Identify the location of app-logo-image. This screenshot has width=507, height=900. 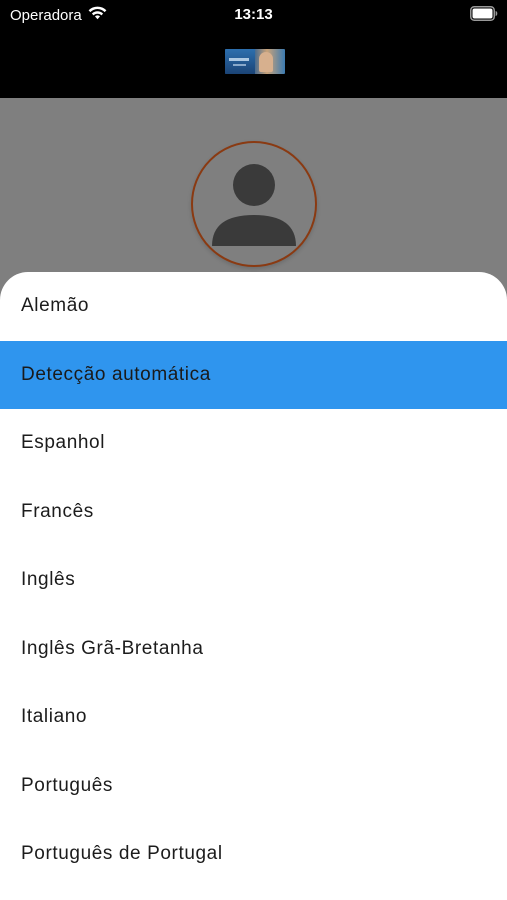
(255, 61).